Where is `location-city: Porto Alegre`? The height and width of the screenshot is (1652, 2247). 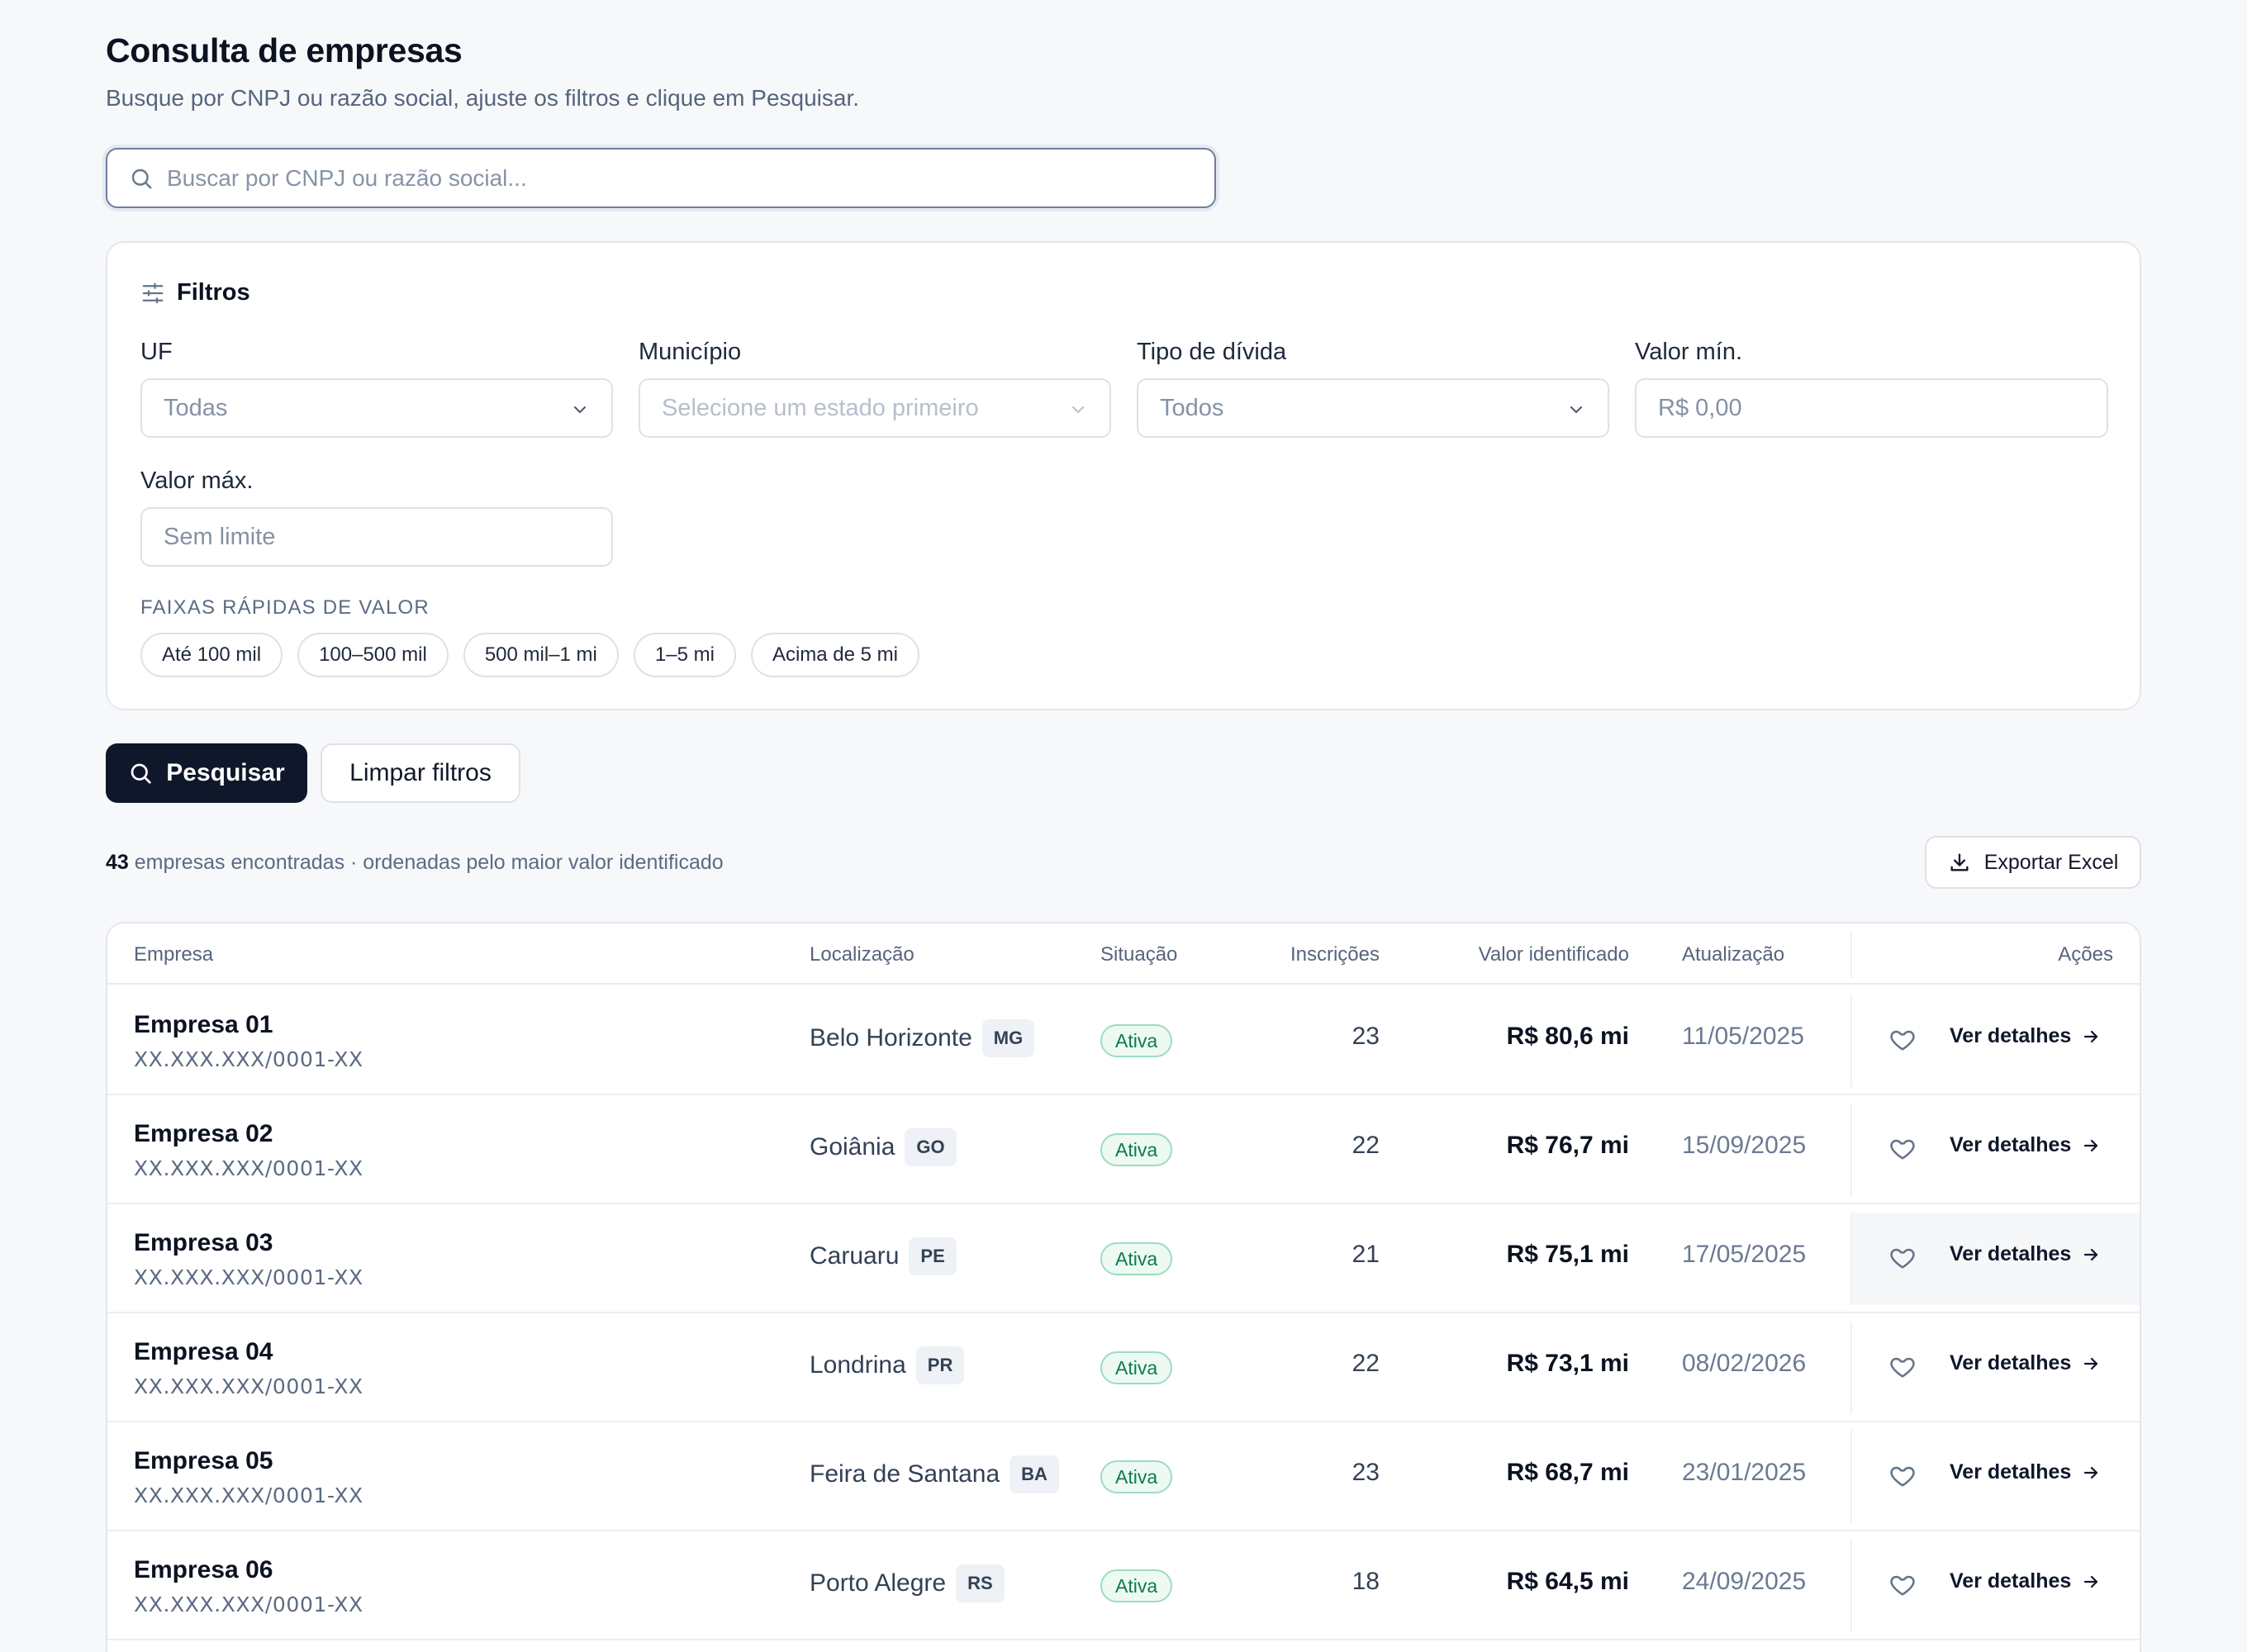
location-city: Porto Alegre is located at coordinates (878, 1583).